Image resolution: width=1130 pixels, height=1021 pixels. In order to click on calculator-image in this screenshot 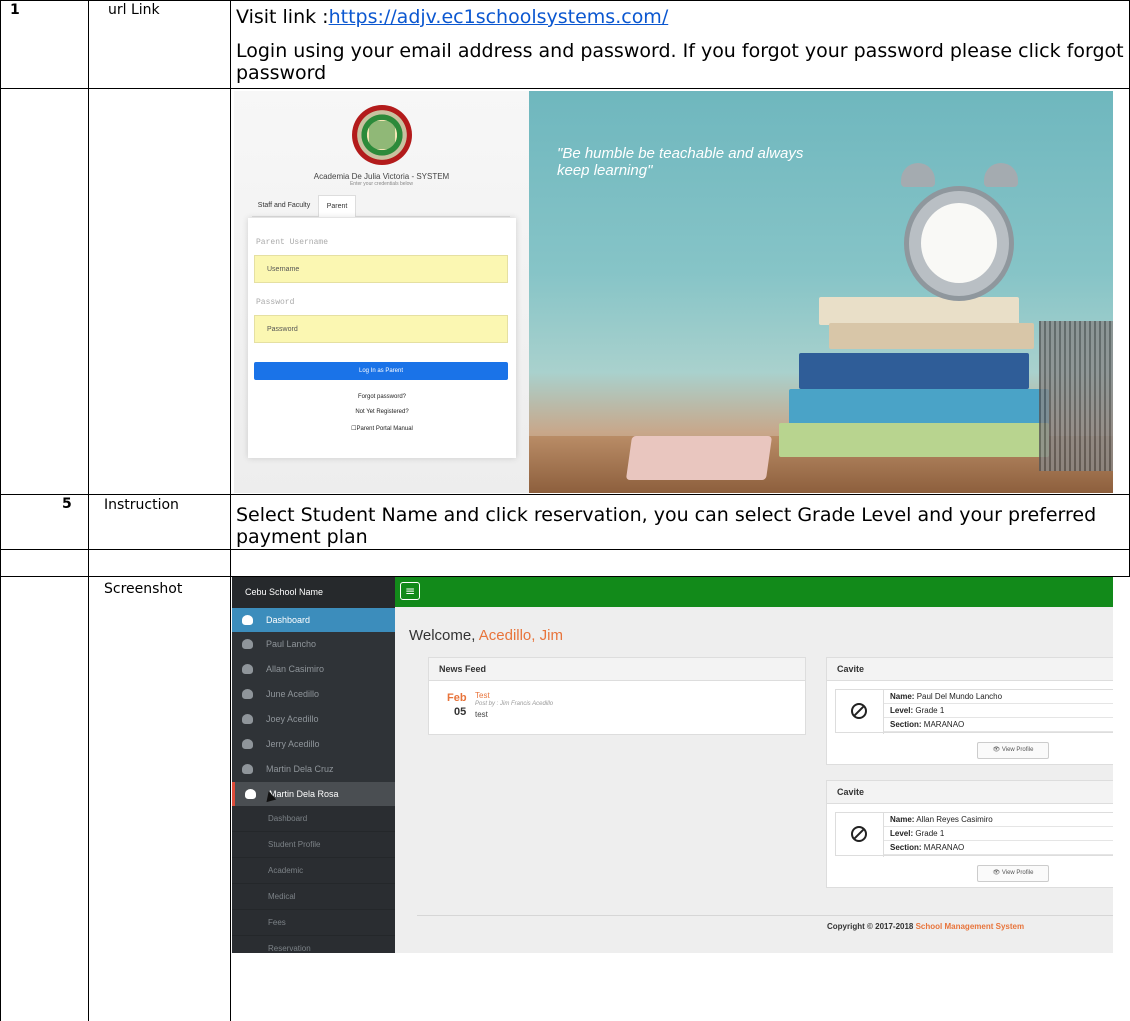, I will do `click(699, 458)`.